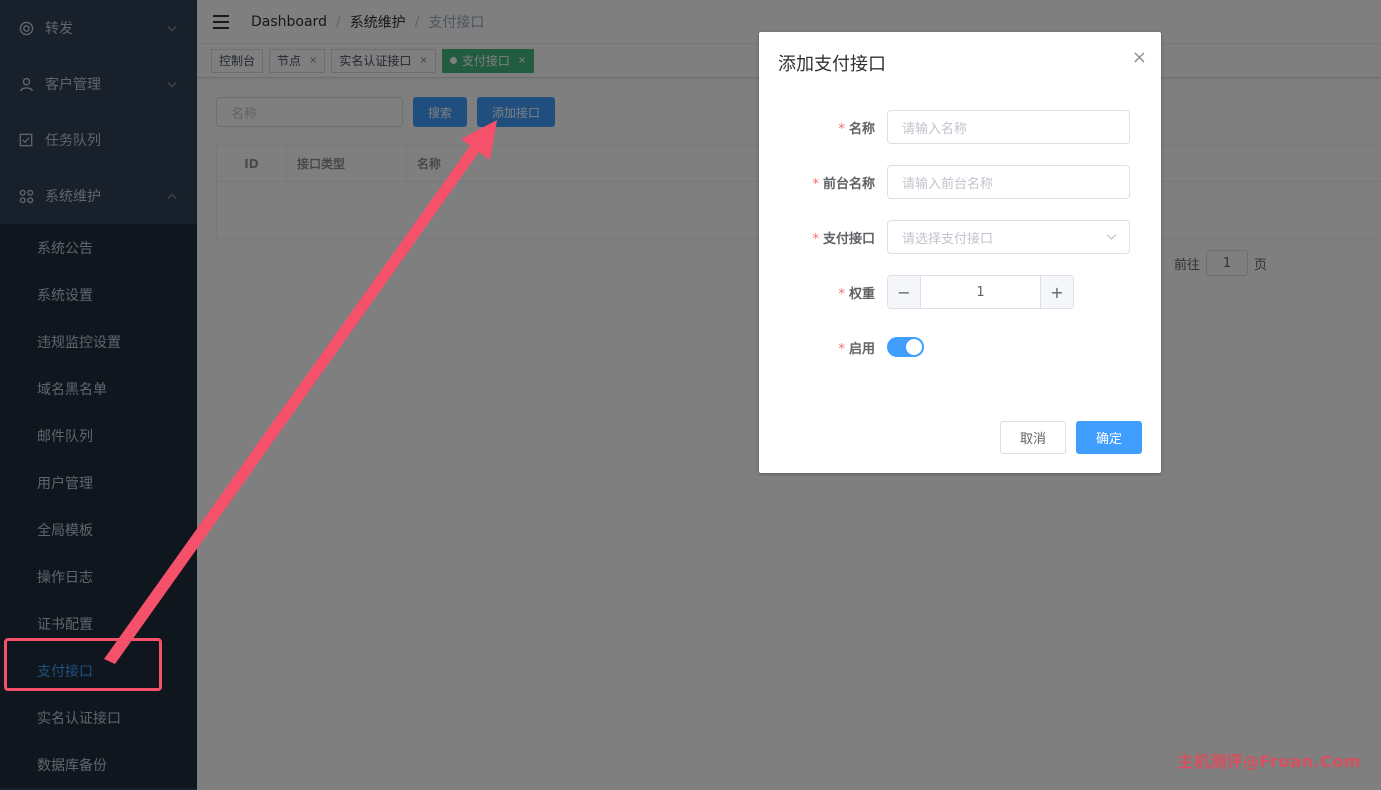 The height and width of the screenshot is (790, 1381). I want to click on weight-stepper: − 1 +, so click(980, 292).